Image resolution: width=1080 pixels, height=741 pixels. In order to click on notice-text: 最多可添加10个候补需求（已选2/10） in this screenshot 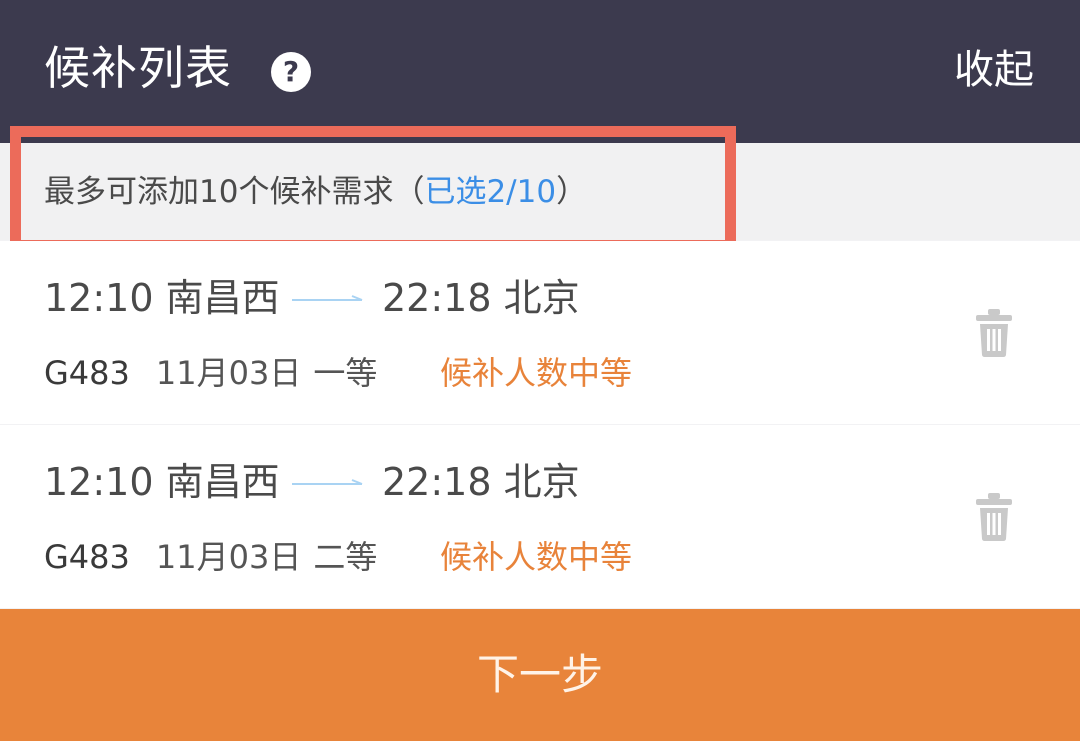, I will do `click(315, 192)`.